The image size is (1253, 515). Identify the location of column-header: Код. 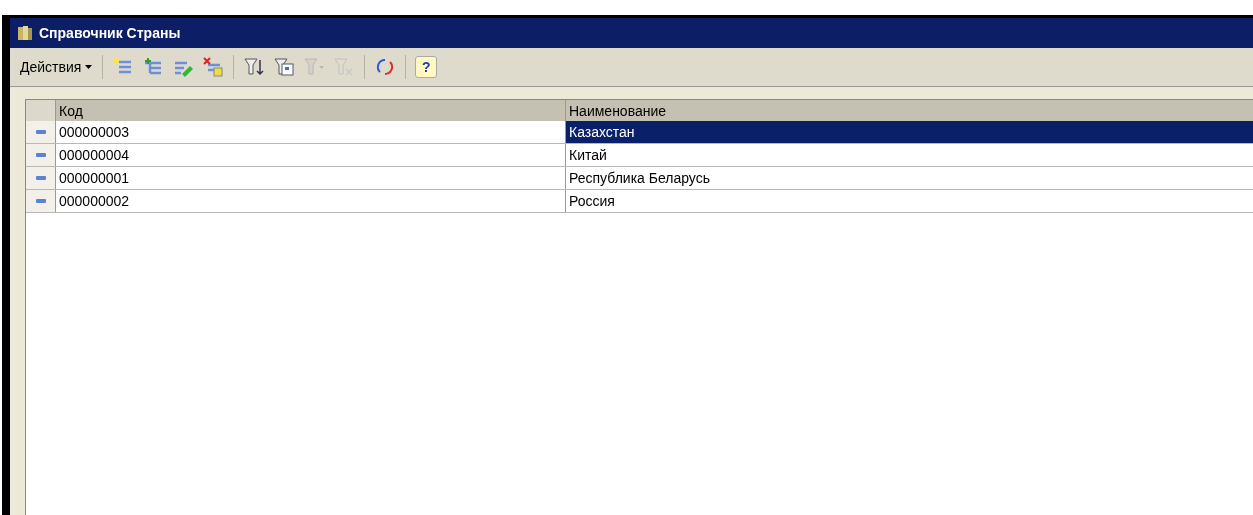
(311, 110).